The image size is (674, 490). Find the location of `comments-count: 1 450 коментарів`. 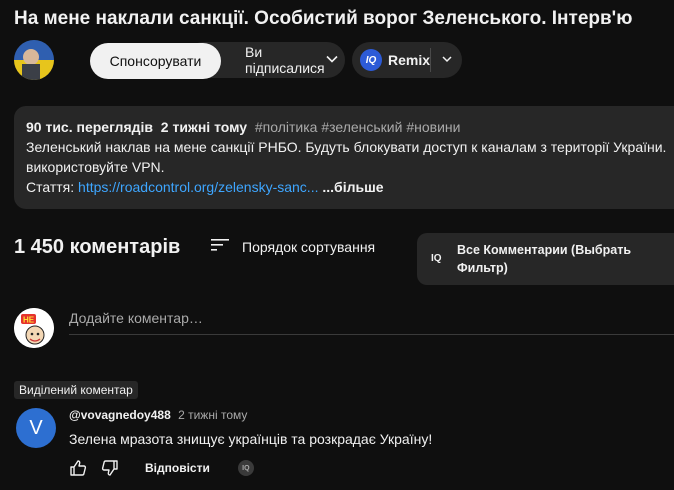

comments-count: 1 450 коментарів is located at coordinates (97, 247).